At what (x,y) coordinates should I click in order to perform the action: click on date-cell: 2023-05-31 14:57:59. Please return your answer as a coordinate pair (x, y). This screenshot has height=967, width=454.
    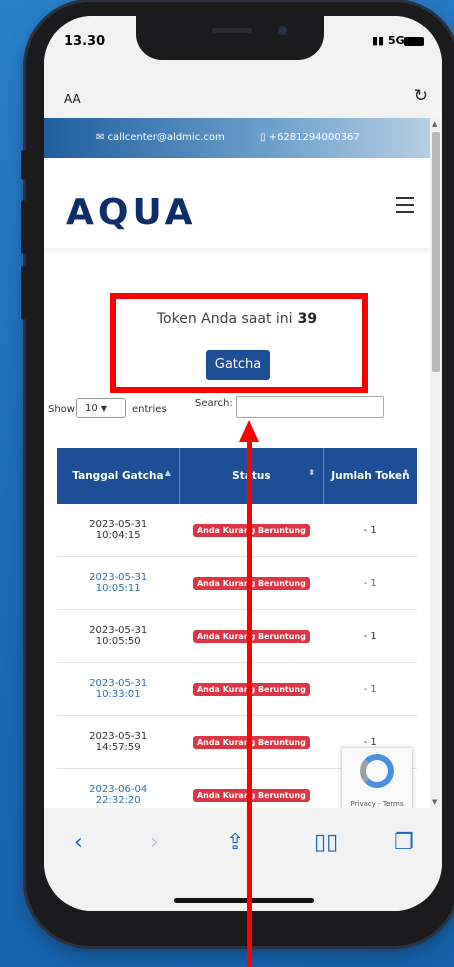
    Looking at the image, I should click on (118, 742).